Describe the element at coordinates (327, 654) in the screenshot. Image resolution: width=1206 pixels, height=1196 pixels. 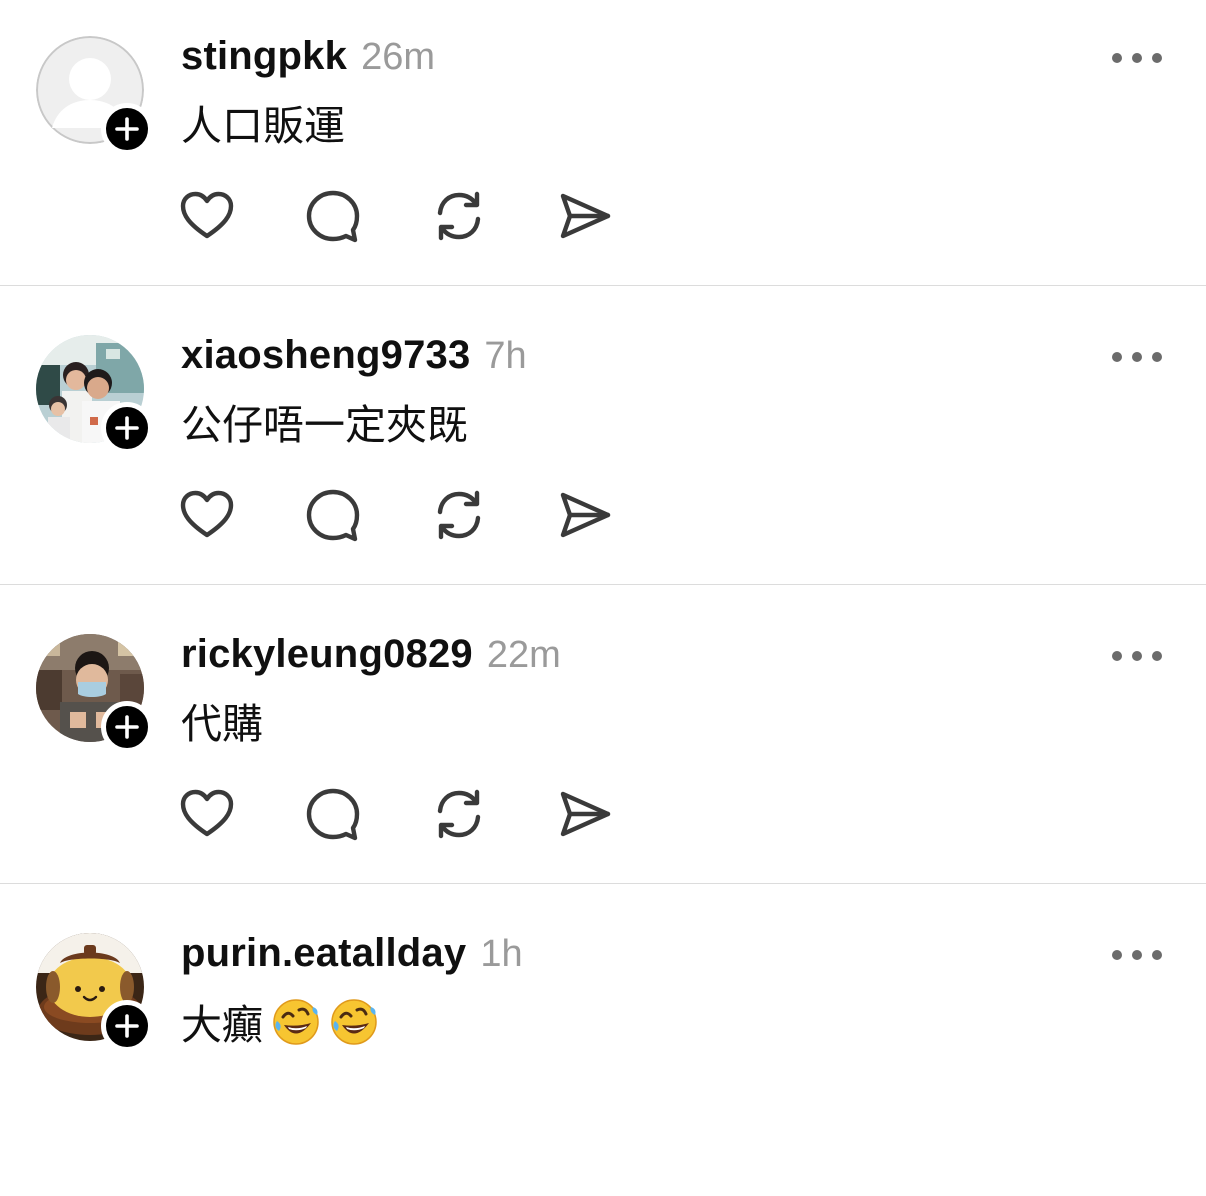
I see `username: rickyleung0829` at that location.